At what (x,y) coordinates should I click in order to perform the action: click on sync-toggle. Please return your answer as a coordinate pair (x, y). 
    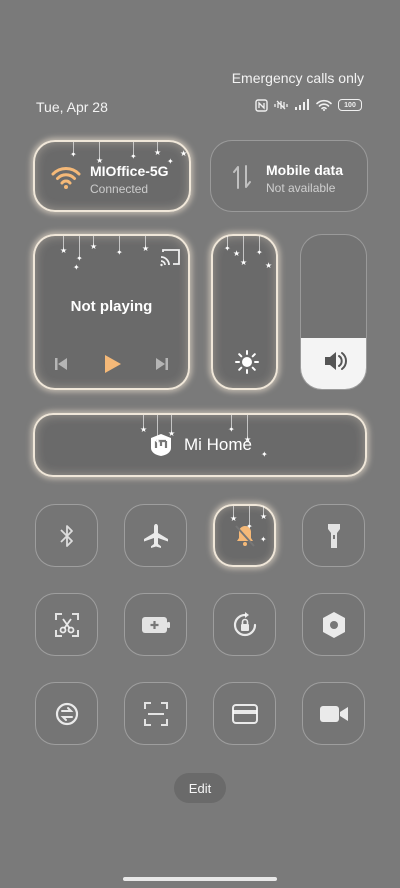
    Looking at the image, I should click on (66, 713).